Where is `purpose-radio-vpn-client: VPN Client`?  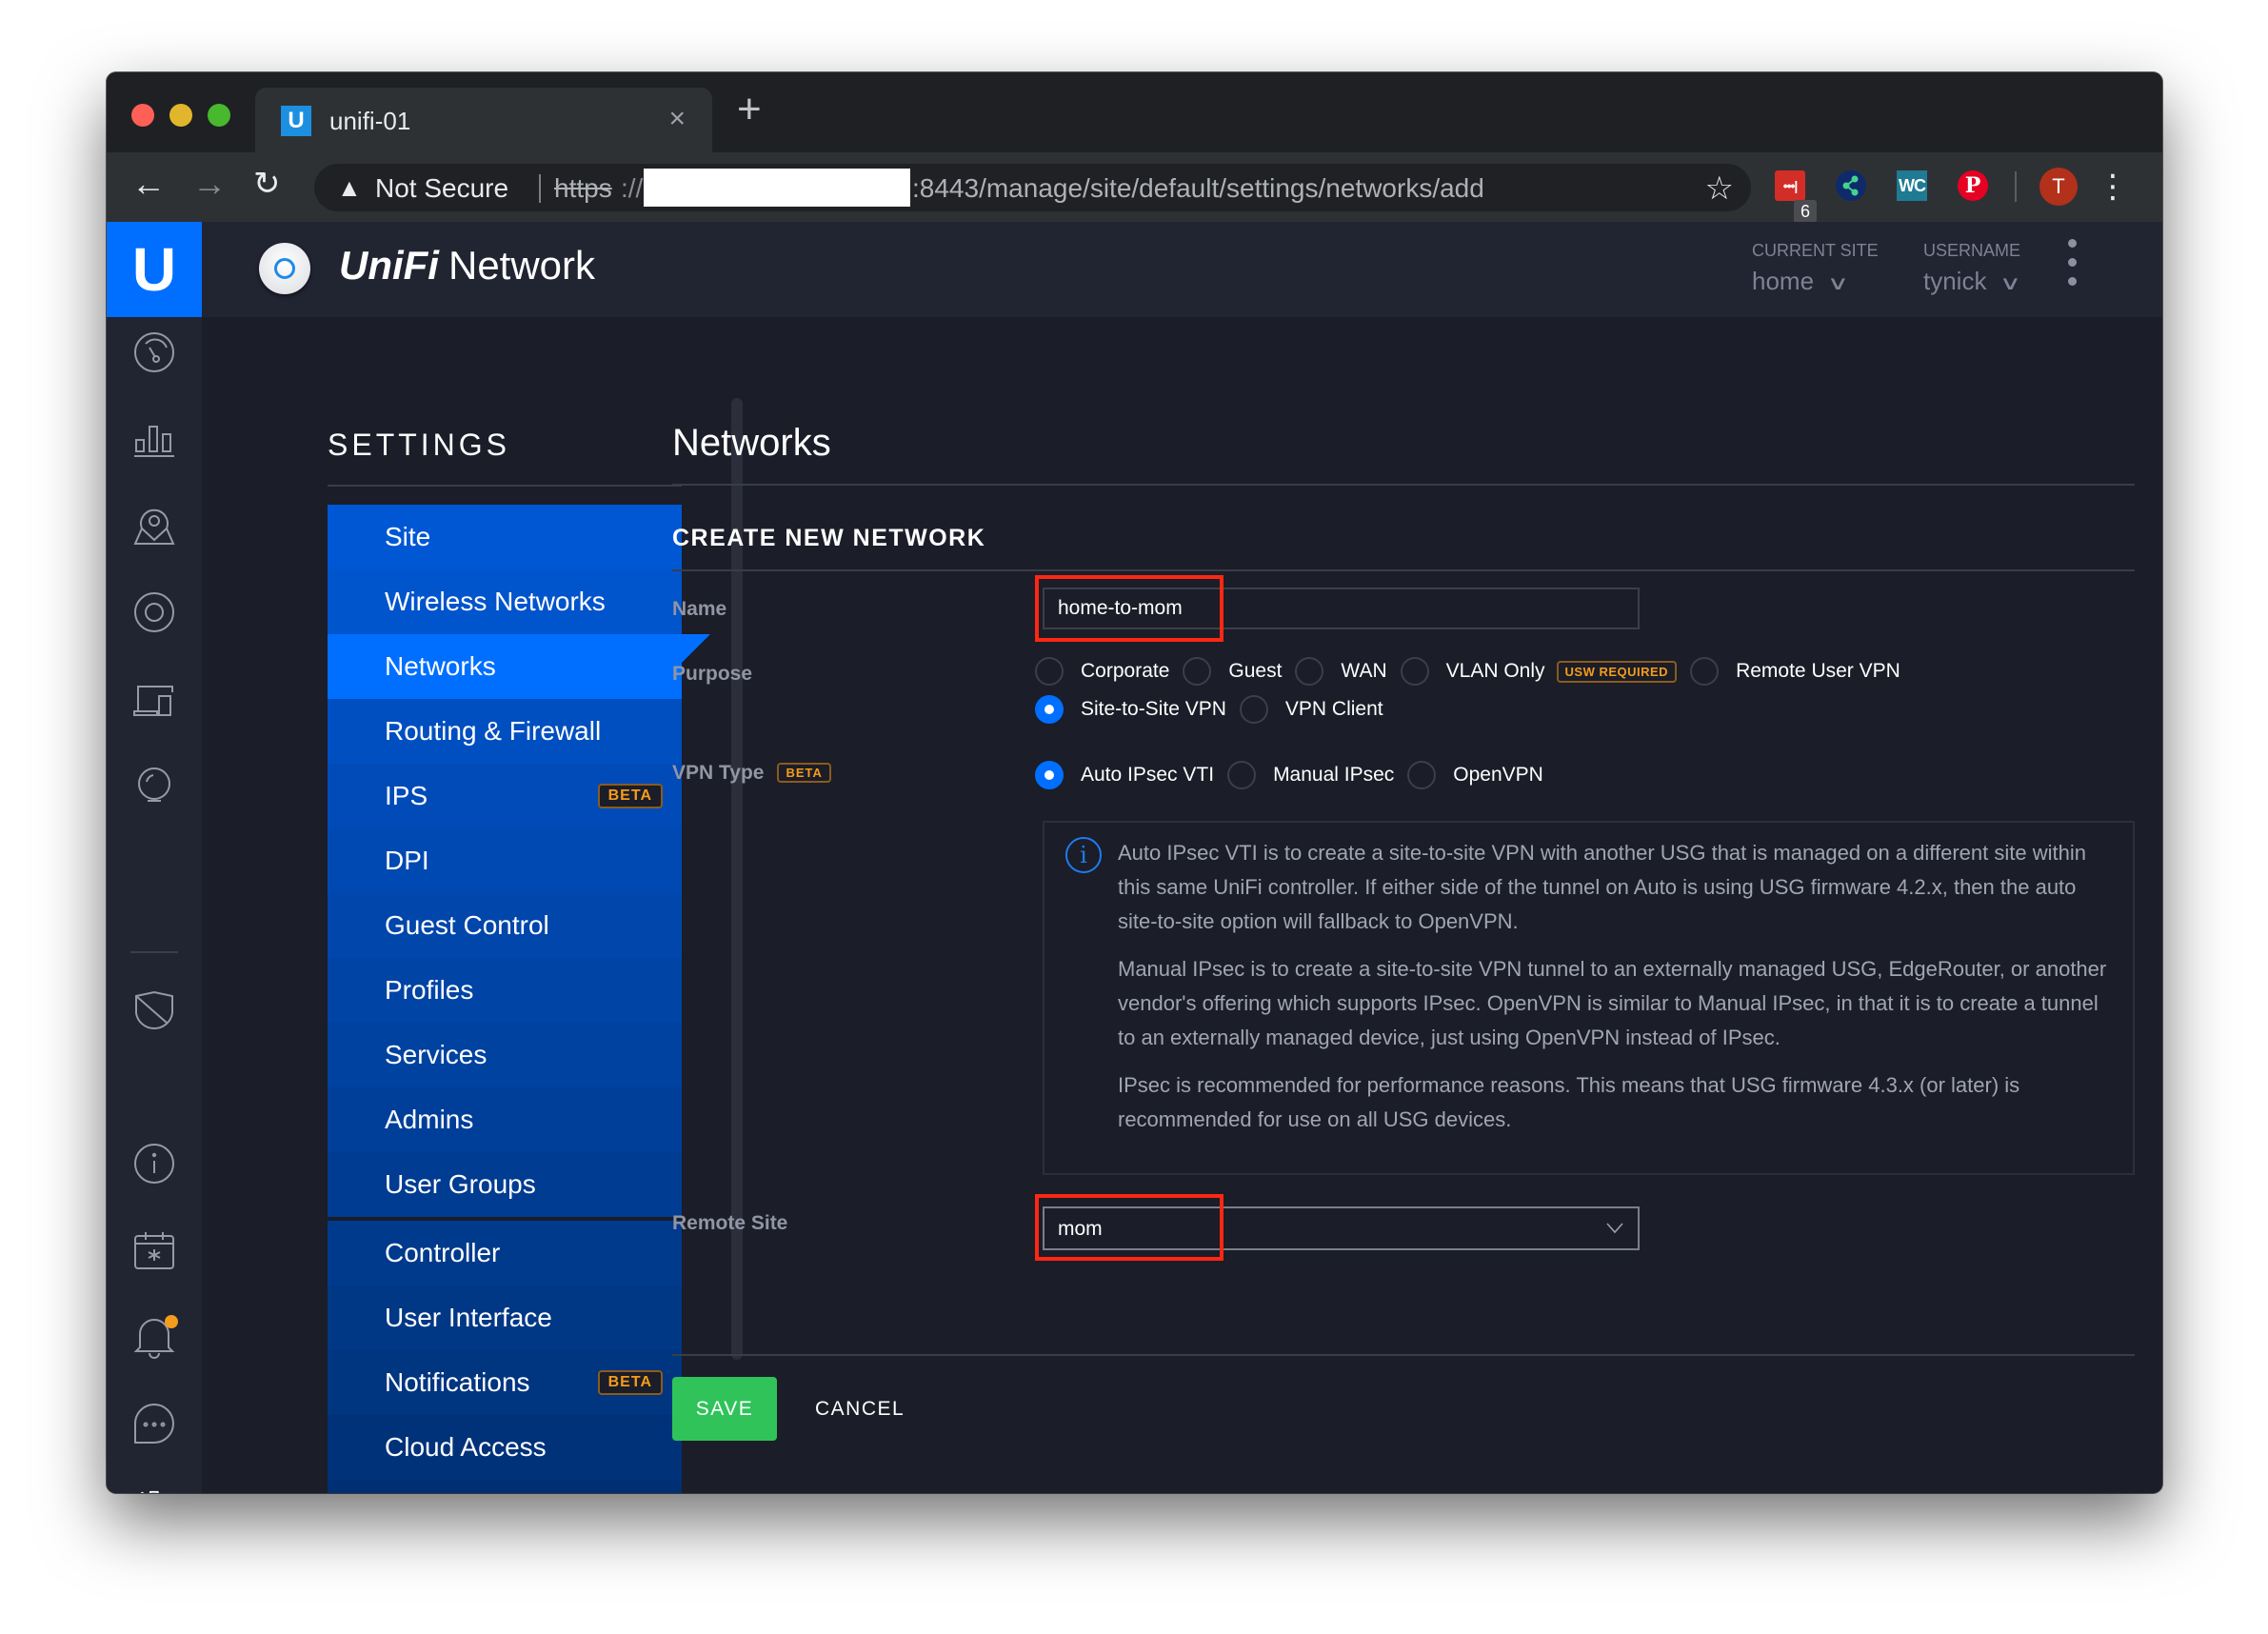 purpose-radio-vpn-client: VPN Client is located at coordinates (1311, 710).